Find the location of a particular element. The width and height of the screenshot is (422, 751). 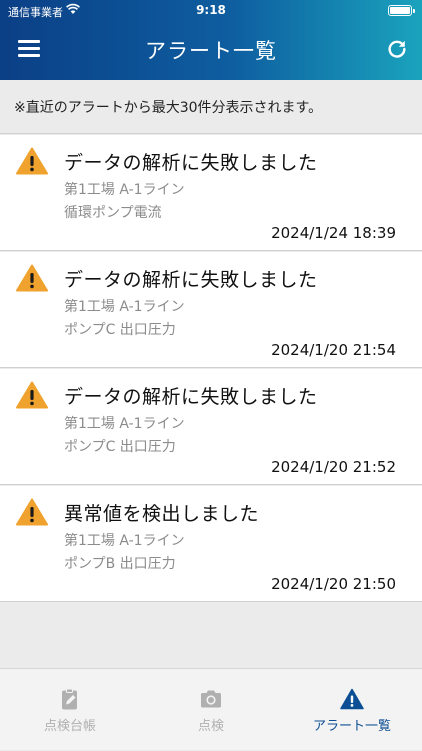

alert-title: 異常値を検出しました is located at coordinates (162, 514).